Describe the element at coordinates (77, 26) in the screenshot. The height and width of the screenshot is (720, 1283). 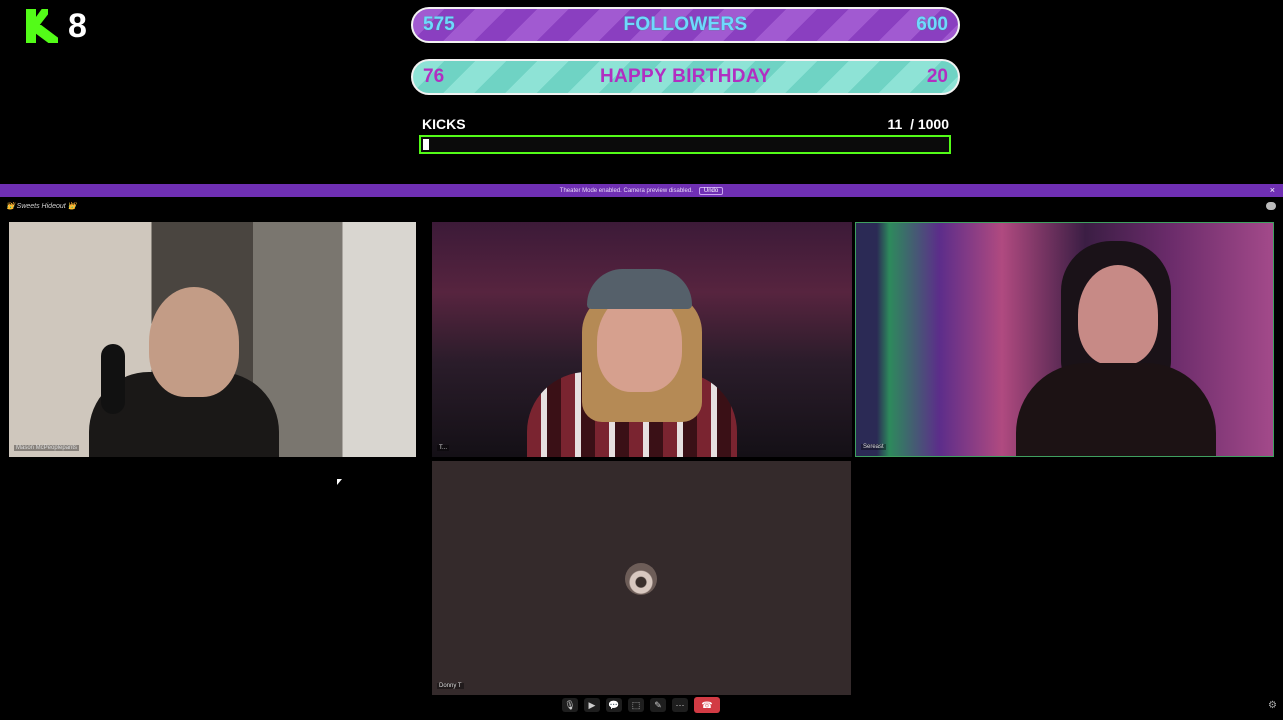
I see `logo-number: 8` at that location.